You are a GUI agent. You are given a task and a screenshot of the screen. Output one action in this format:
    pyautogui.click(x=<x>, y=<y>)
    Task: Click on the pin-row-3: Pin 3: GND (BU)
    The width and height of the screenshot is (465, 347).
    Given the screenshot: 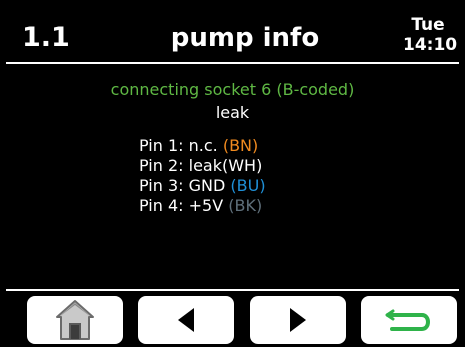 What is the action you would take?
    pyautogui.click(x=202, y=186)
    